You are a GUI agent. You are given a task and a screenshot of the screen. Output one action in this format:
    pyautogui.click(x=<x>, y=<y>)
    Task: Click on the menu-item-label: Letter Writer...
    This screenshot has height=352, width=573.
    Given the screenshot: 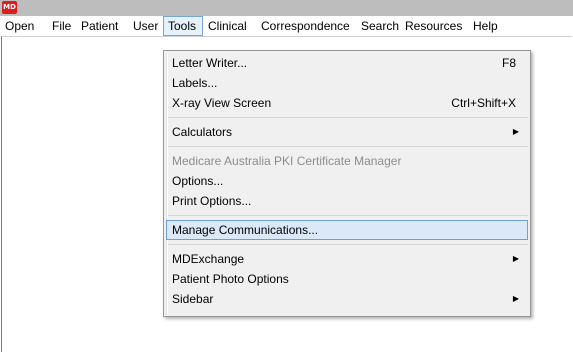 What is the action you would take?
    pyautogui.click(x=210, y=63)
    